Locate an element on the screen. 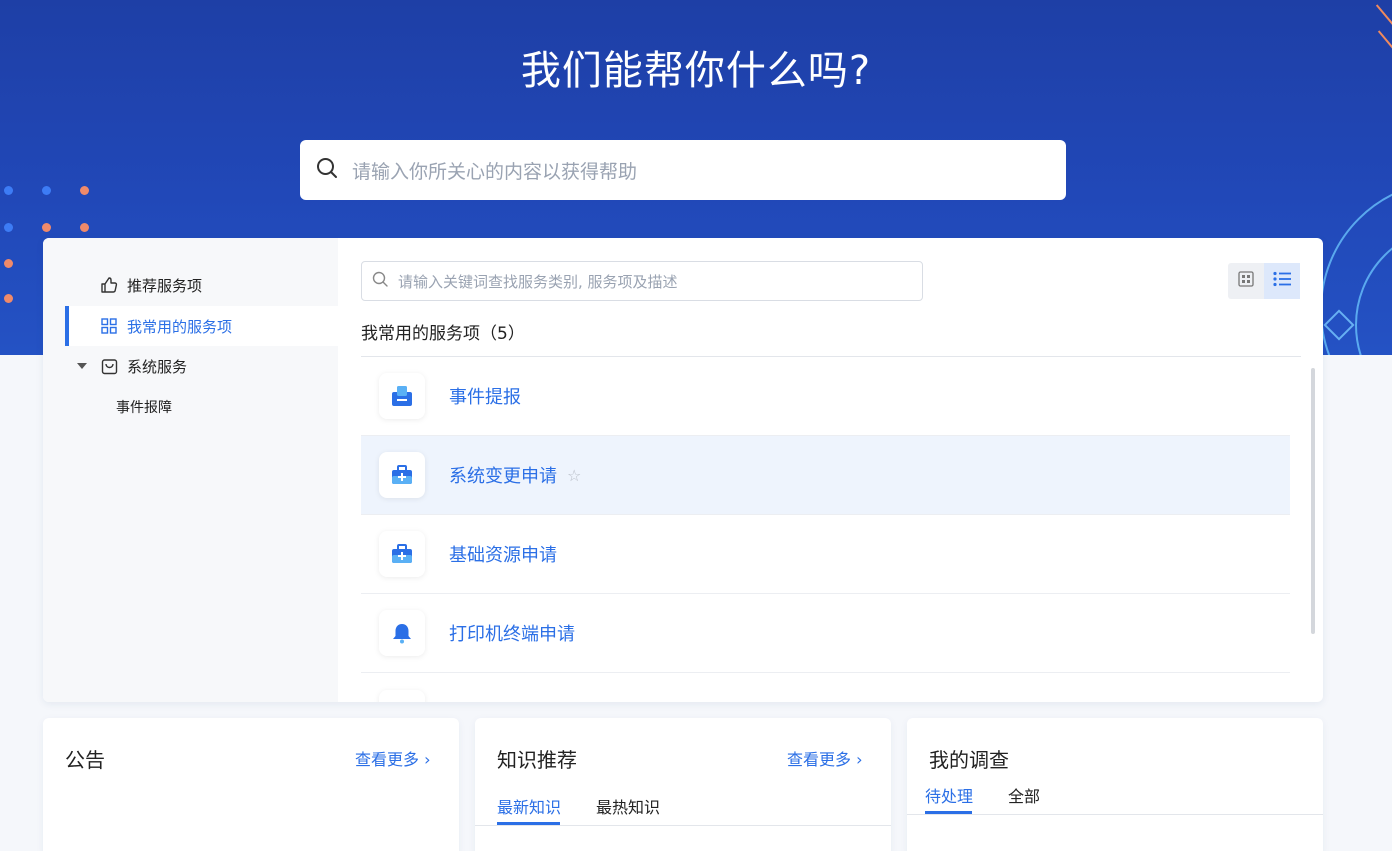 The image size is (1392, 851). announcements-card: 公告 查看更多 › is located at coordinates (251, 784).